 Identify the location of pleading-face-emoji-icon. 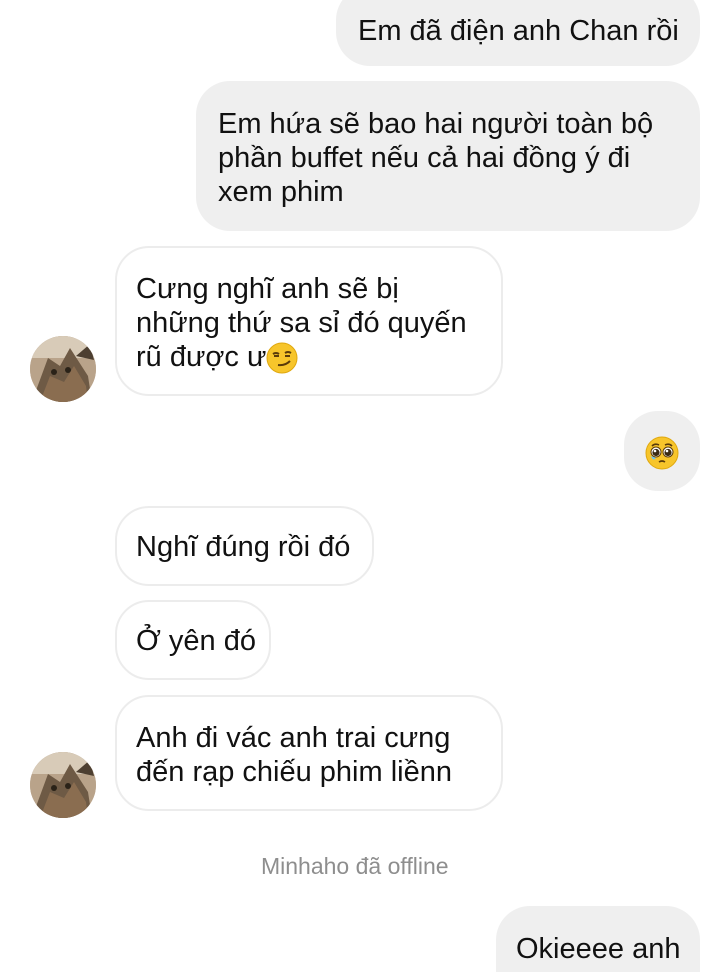
(662, 452).